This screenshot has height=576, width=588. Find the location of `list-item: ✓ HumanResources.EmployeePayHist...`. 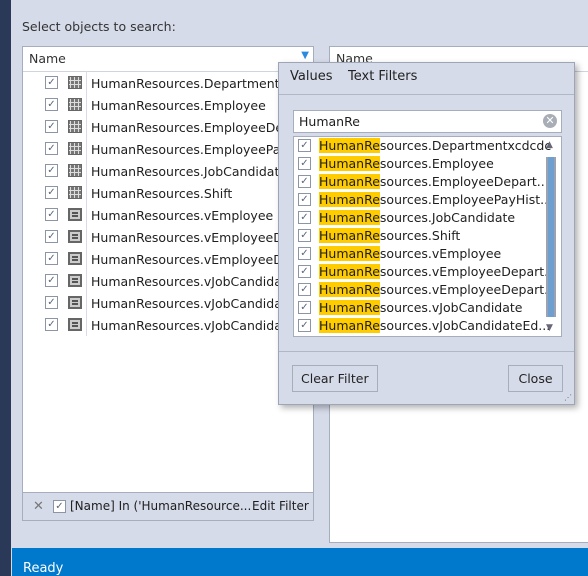

list-item: ✓ HumanResources.EmployeePayHist... is located at coordinates (427, 200).